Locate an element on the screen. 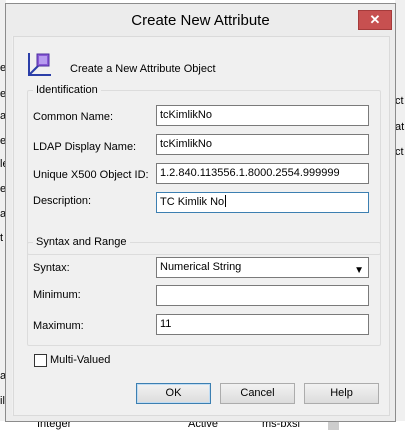 This screenshot has height=430, width=405. background-text: at is located at coordinates (400, 127).